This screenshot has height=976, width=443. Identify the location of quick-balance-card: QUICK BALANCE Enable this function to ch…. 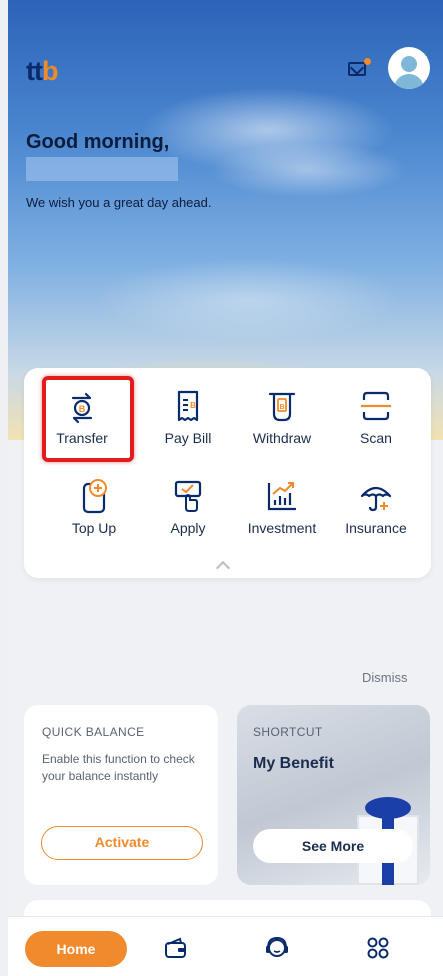
(121, 795).